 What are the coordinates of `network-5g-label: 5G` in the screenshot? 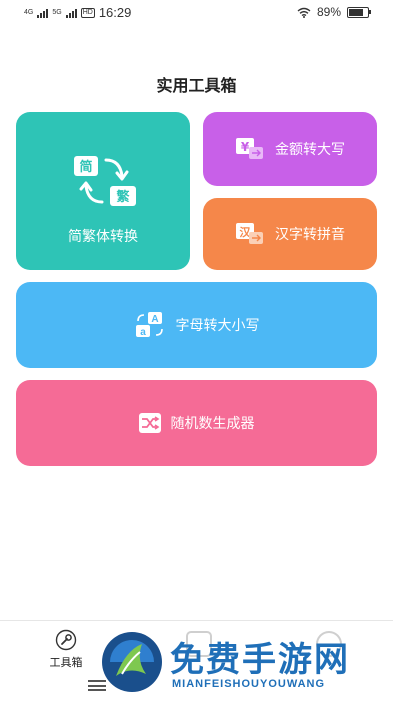 It's located at (57, 12).